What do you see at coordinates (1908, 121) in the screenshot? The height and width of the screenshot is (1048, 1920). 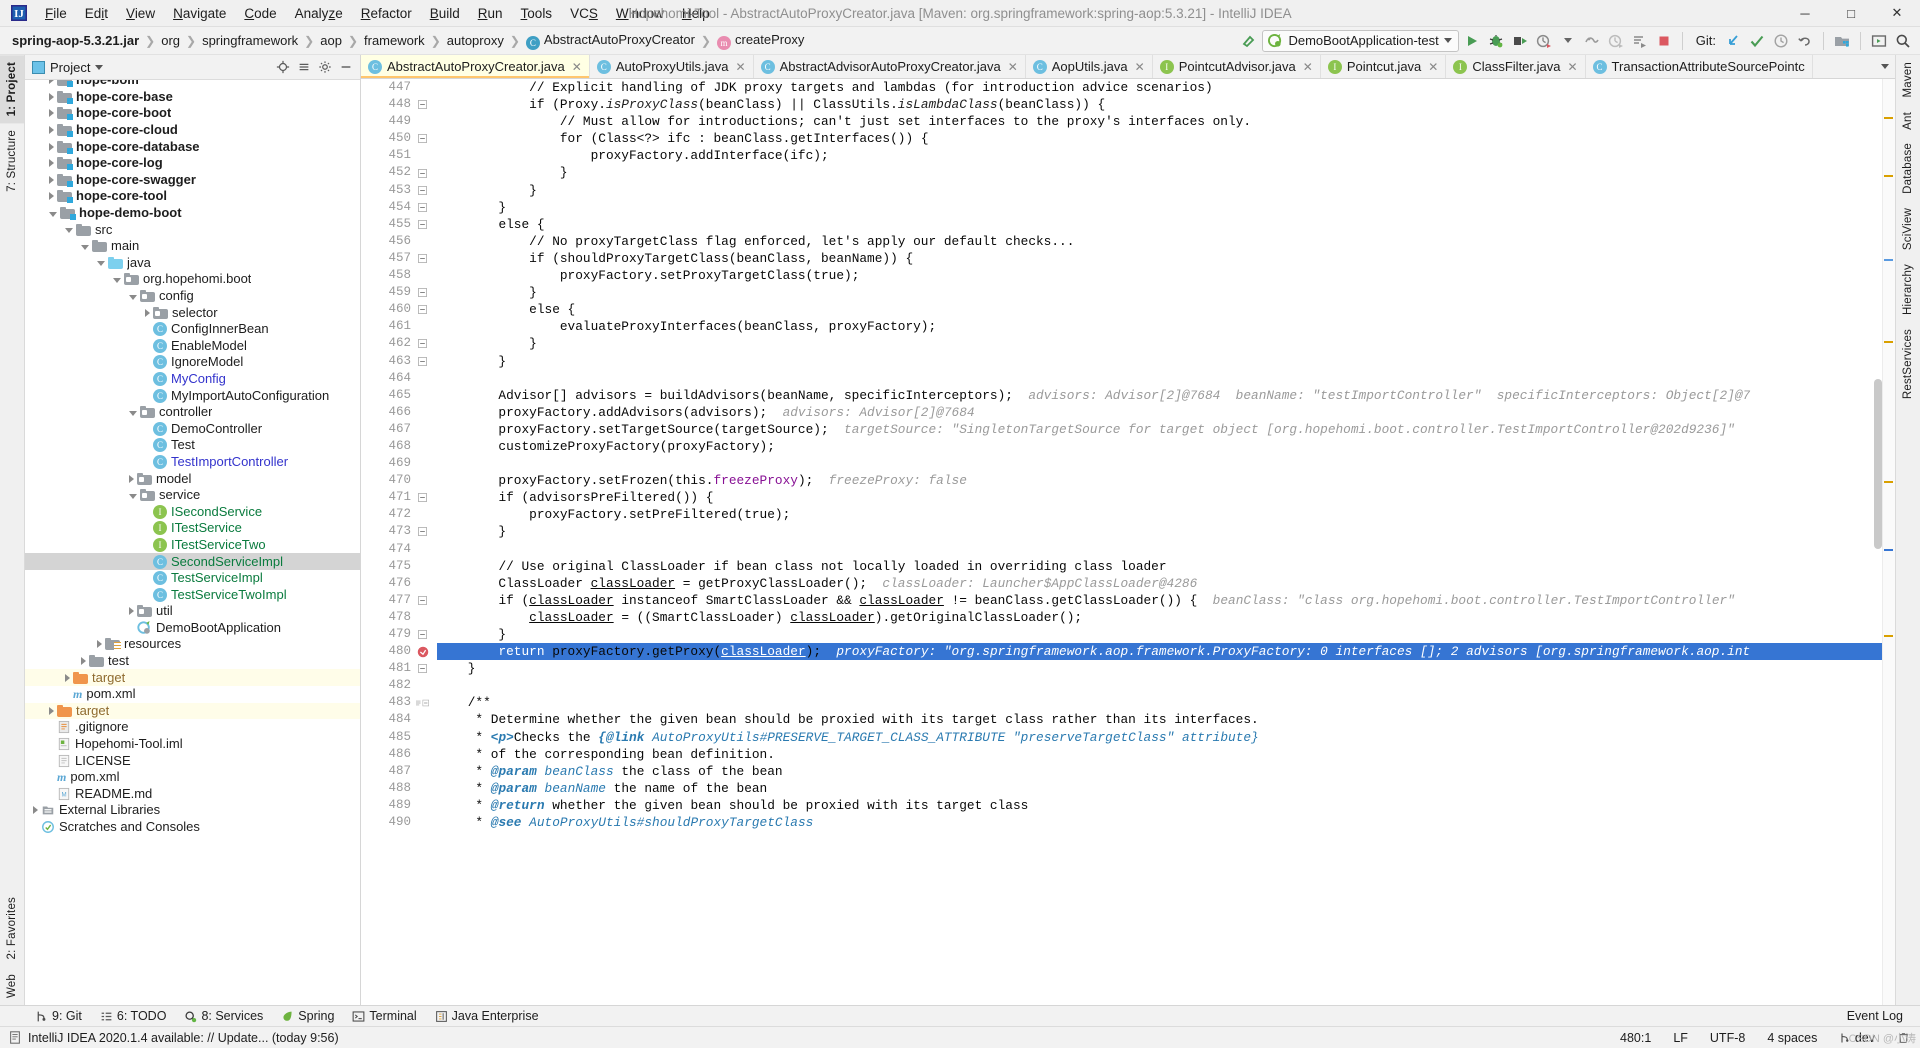 I see `rail-tab-ant: Ant` at bounding box center [1908, 121].